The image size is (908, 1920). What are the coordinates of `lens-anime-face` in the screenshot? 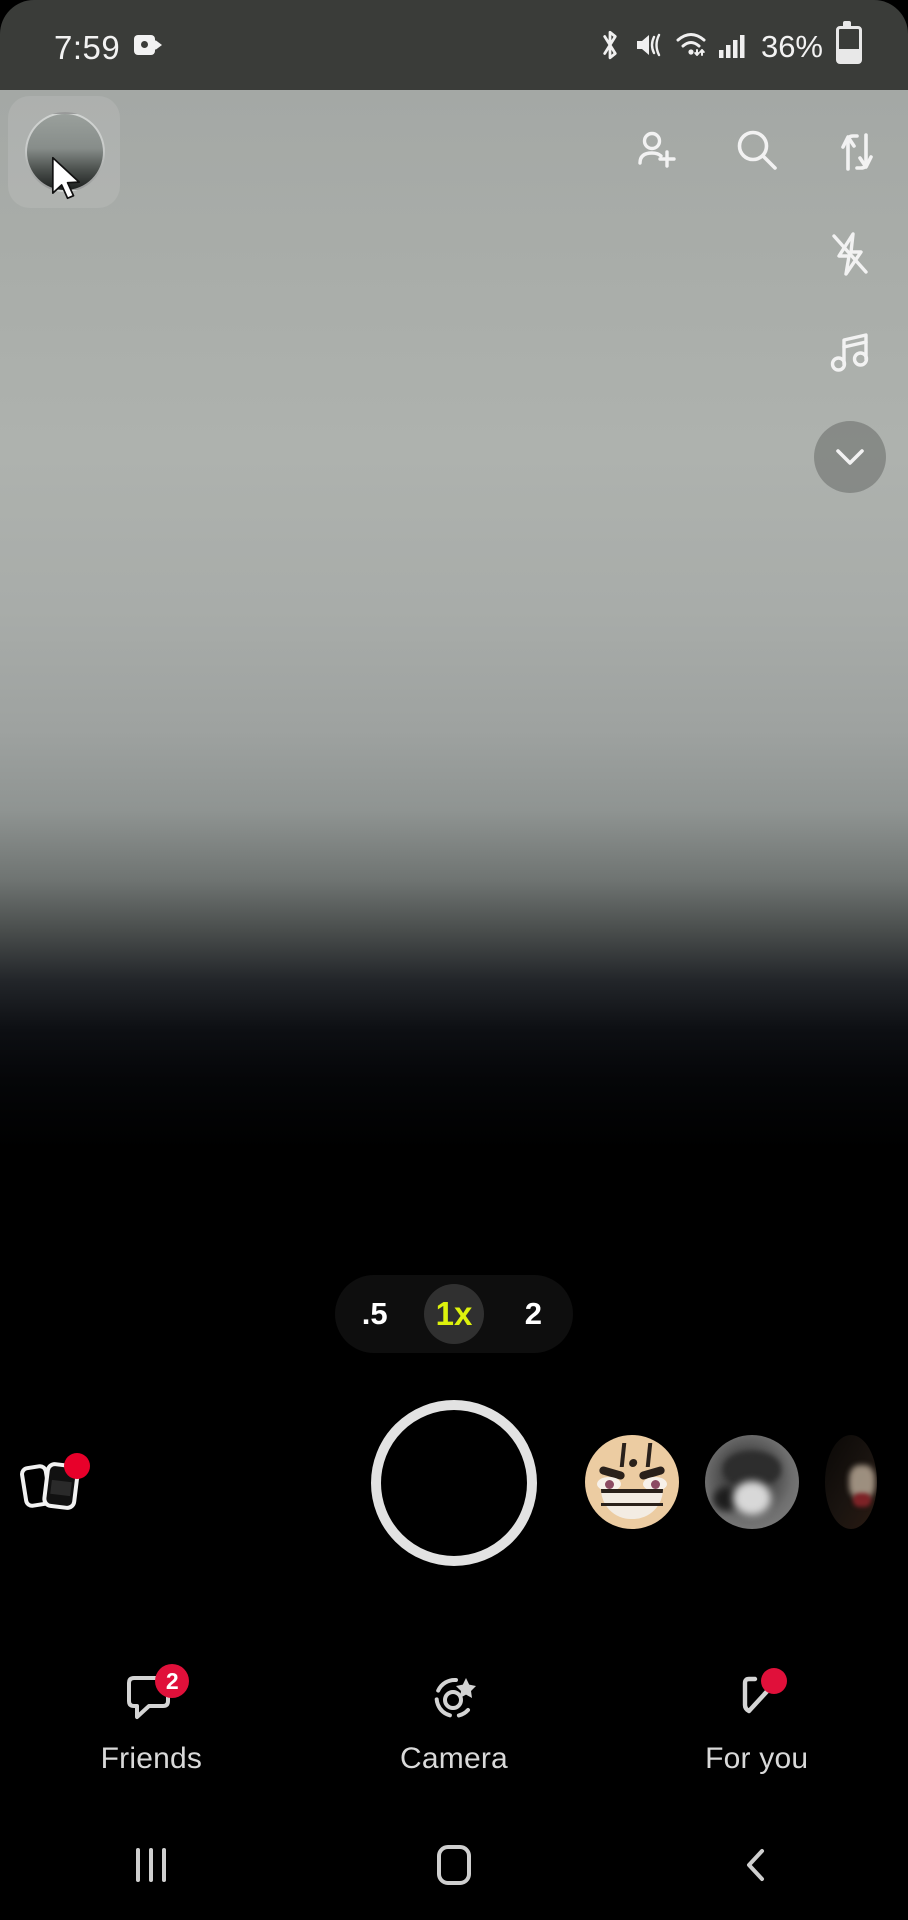 It's located at (632, 1482).